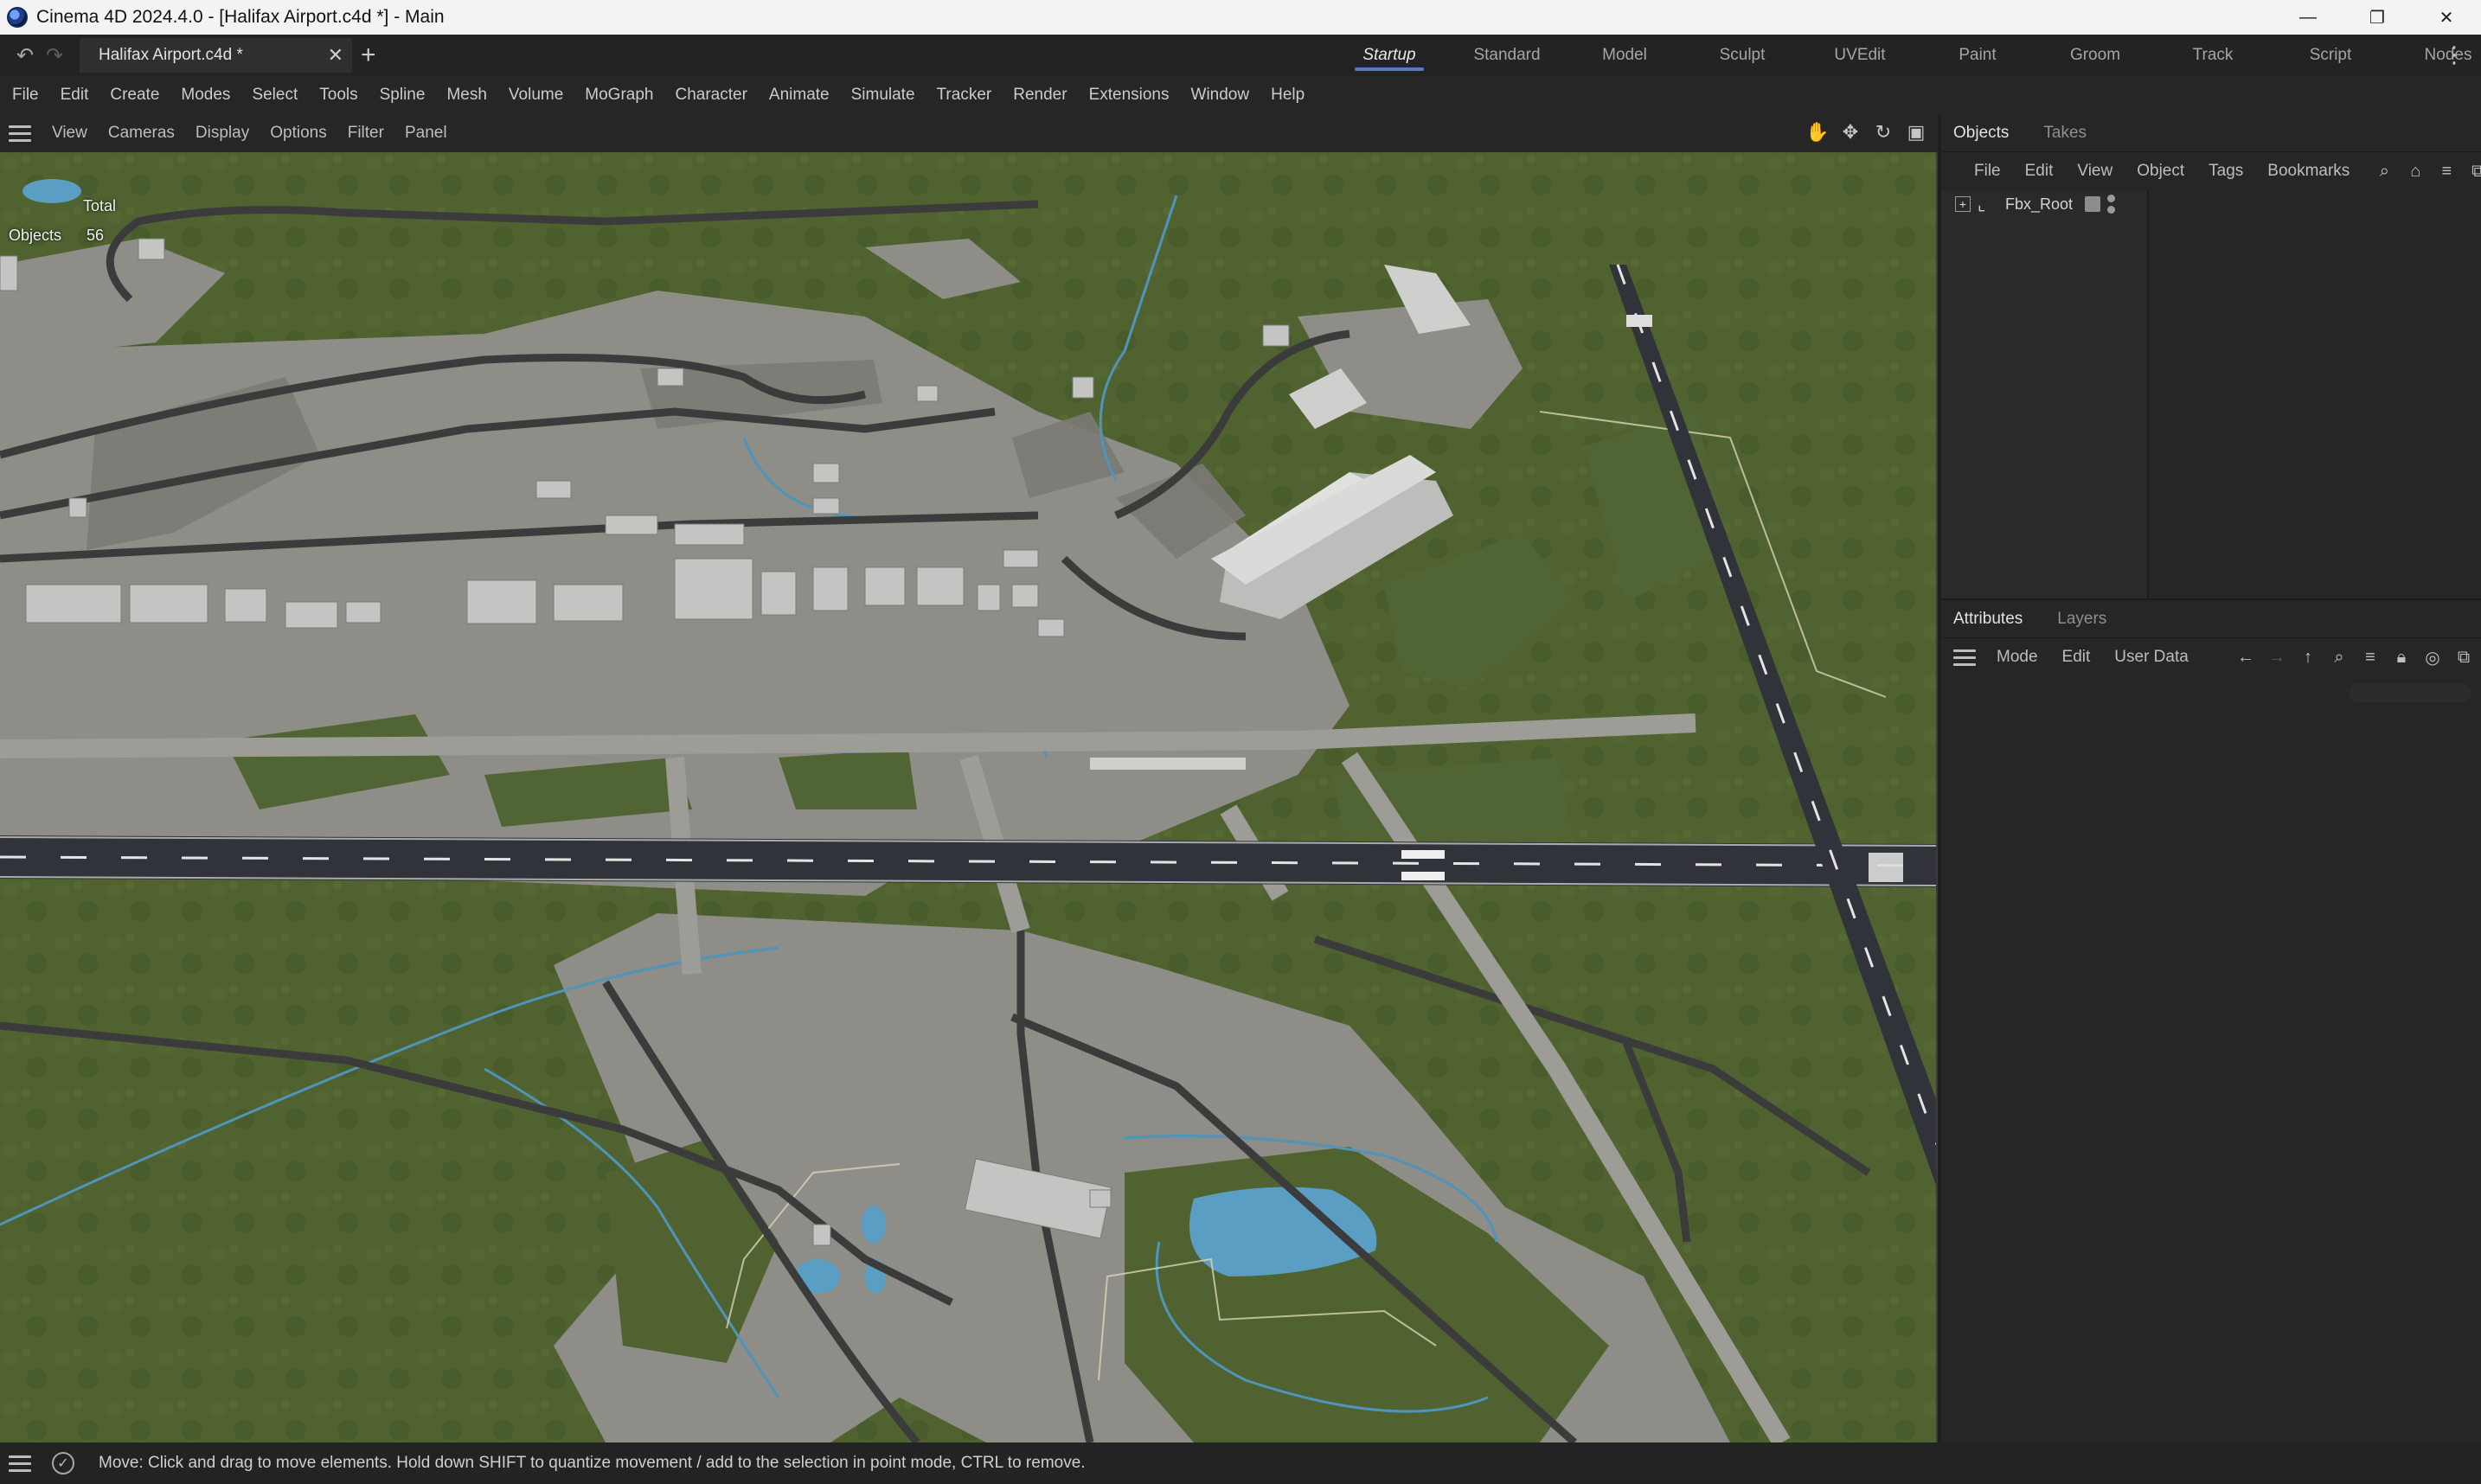 Image resolution: width=2481 pixels, height=1484 pixels. I want to click on cinema4d-logo-icon, so click(17, 18).